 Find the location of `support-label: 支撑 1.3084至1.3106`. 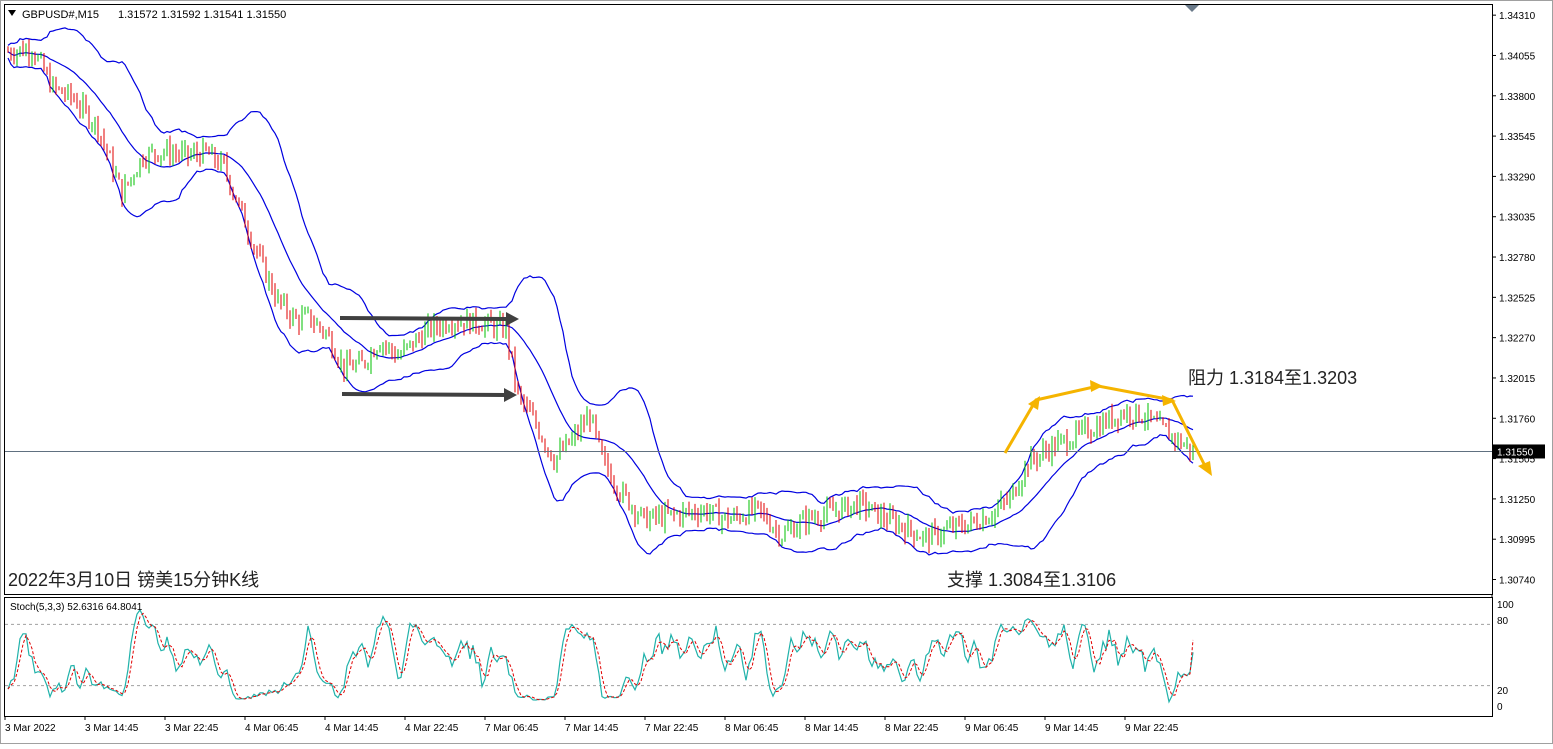

support-label: 支撑 1.3084至1.3106 is located at coordinates (1031, 580).